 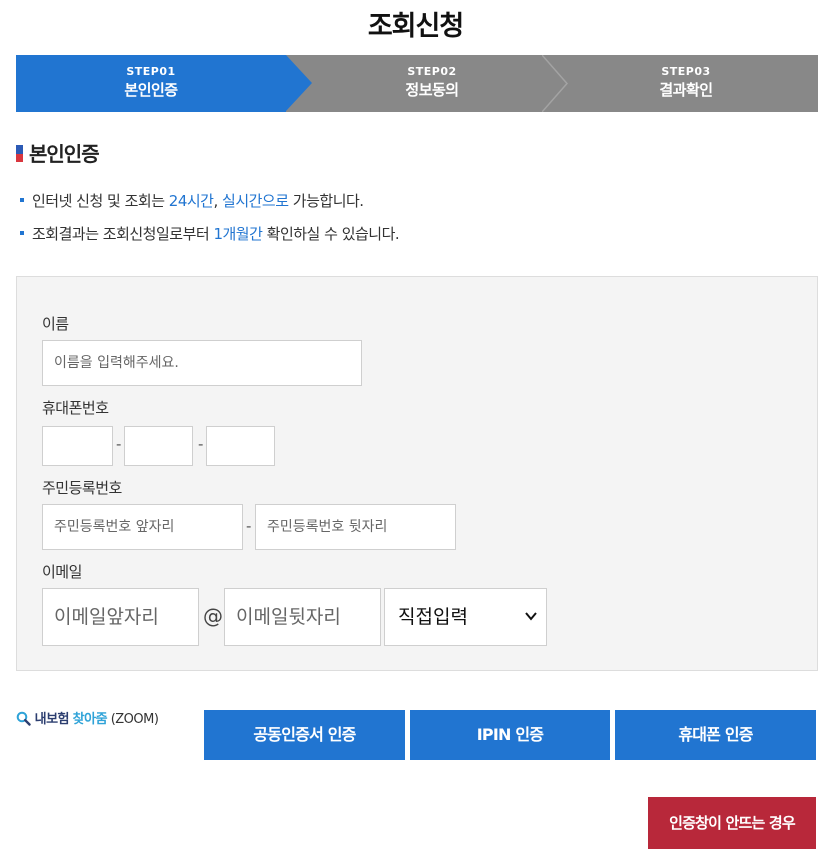 I want to click on phone-label: 휴대폰번호, so click(x=75, y=408).